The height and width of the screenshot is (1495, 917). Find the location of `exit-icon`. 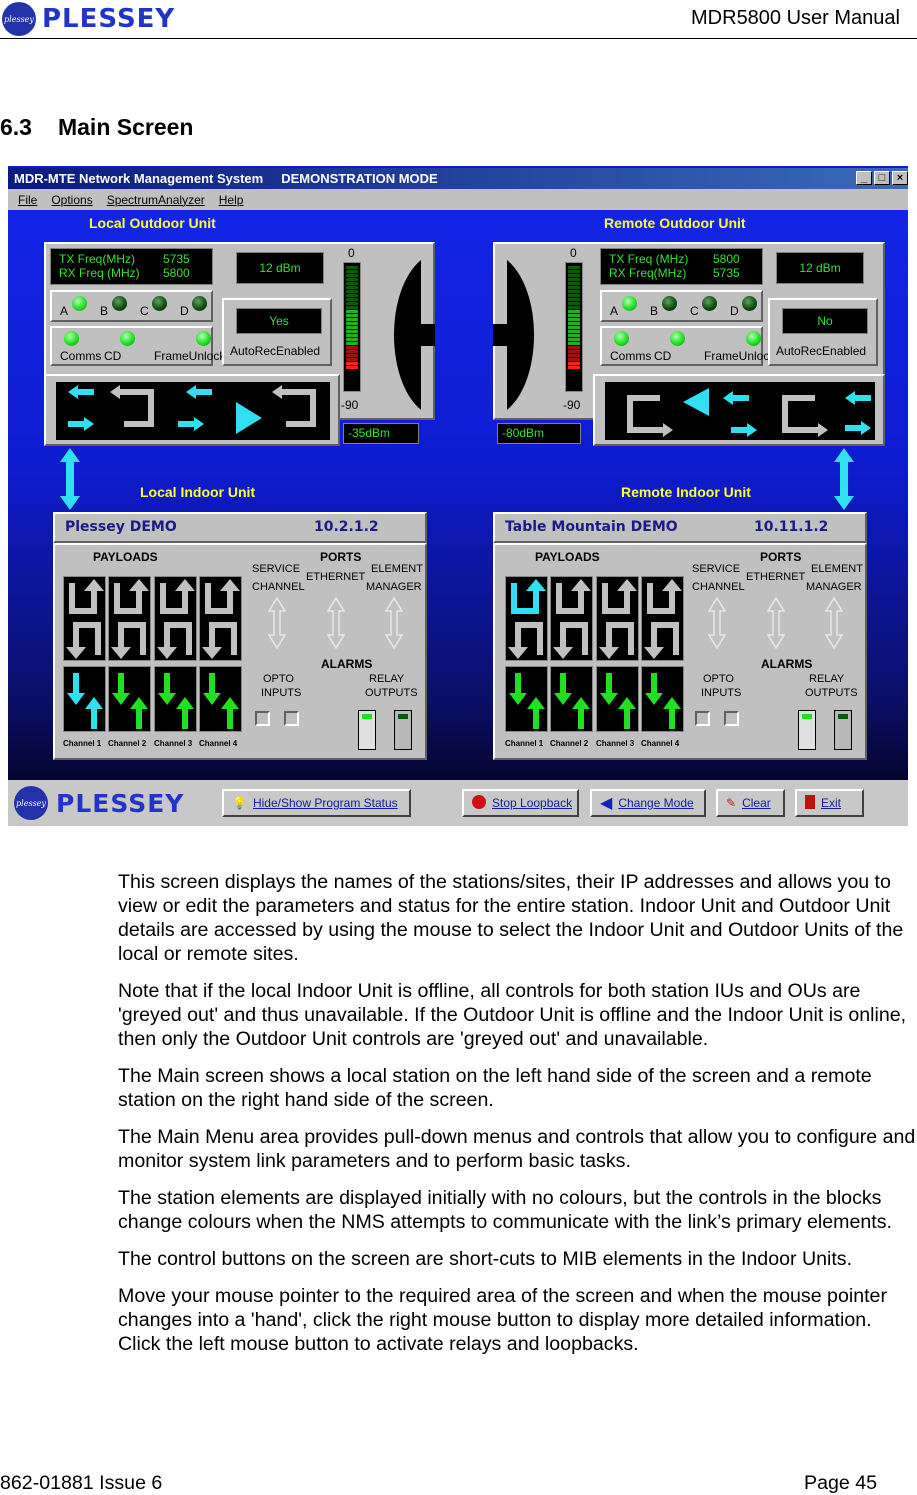

exit-icon is located at coordinates (810, 803).